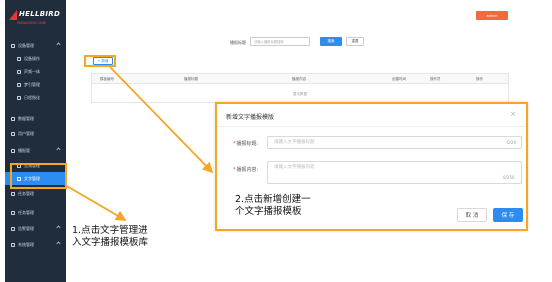  What do you see at coordinates (331, 41) in the screenshot?
I see `search-button: 搜索` at bounding box center [331, 41].